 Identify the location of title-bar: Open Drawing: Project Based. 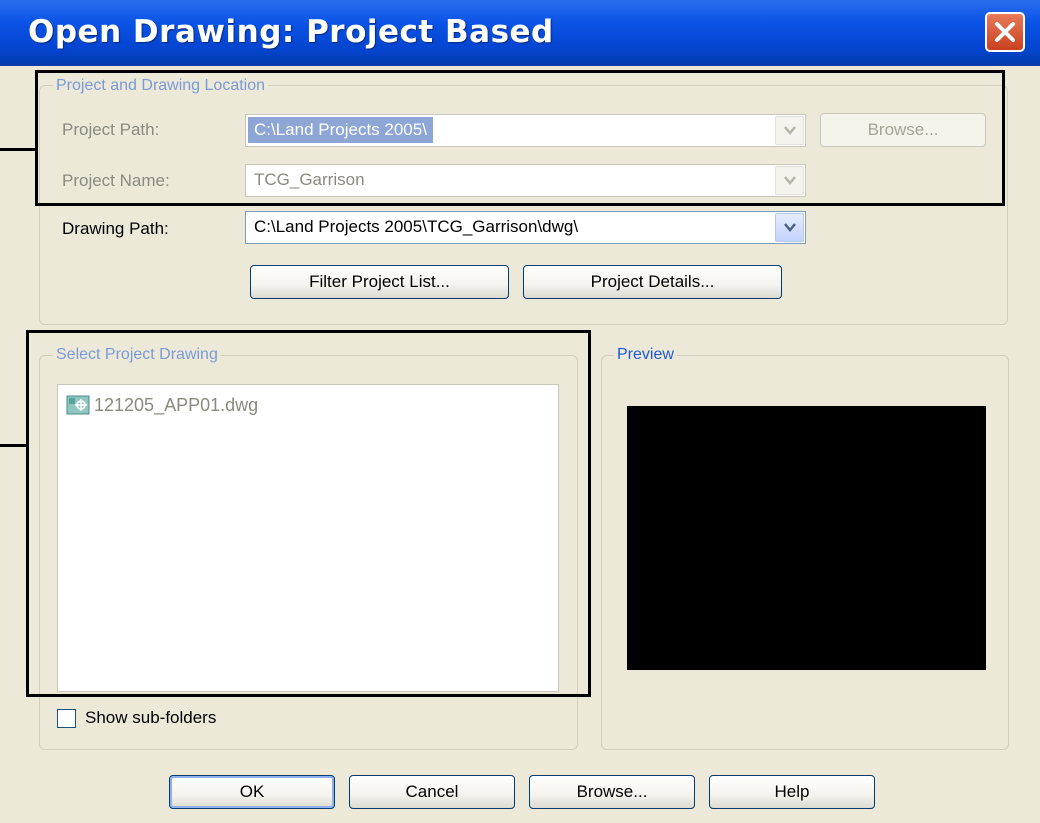
(520, 33).